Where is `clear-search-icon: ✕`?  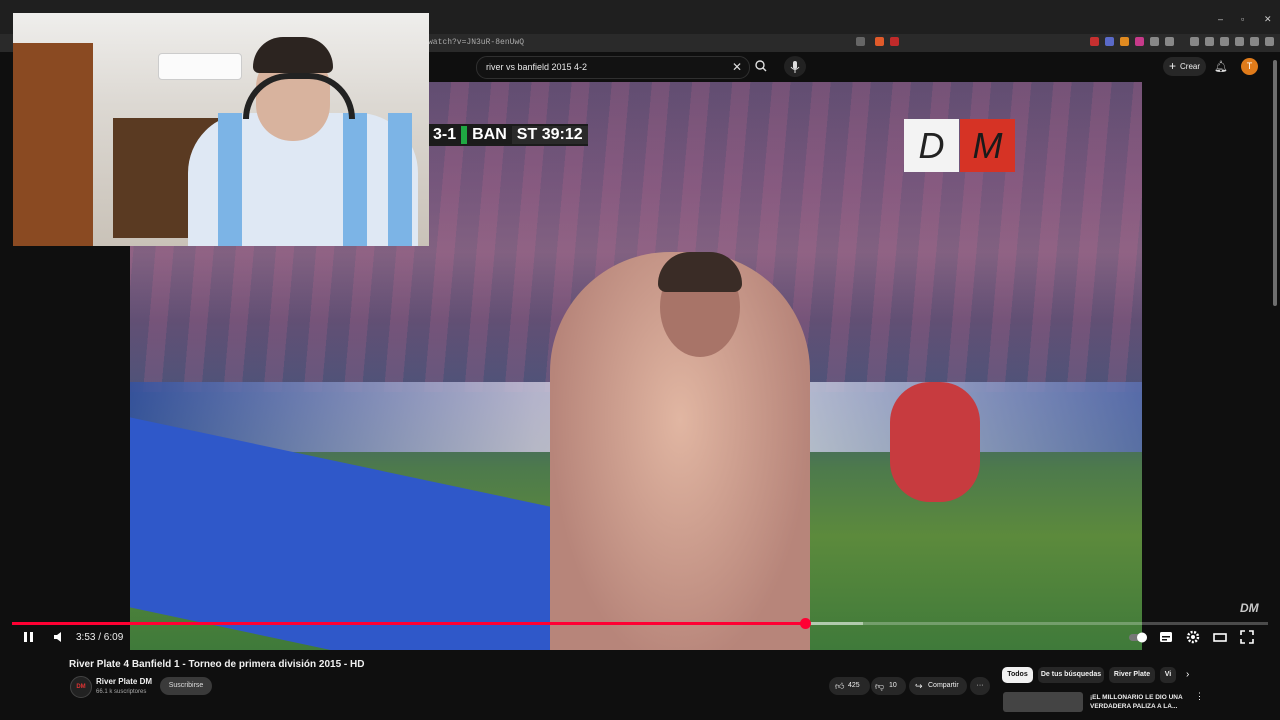 clear-search-icon: ✕ is located at coordinates (737, 67).